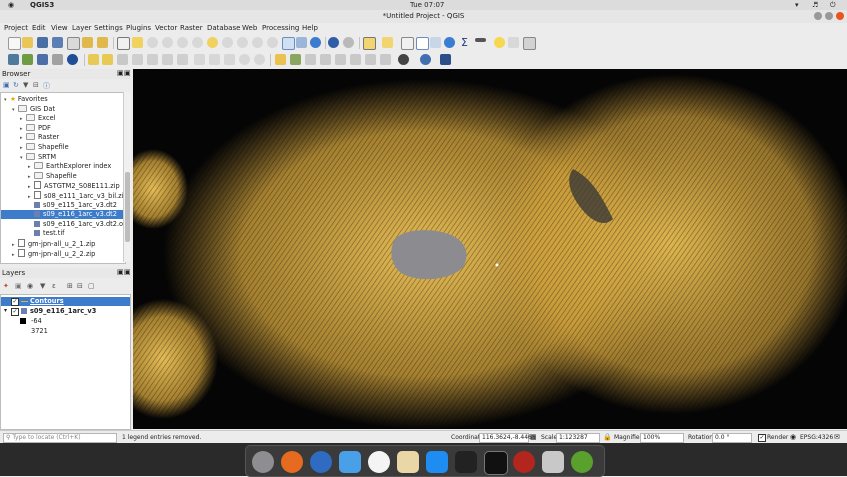  What do you see at coordinates (435, 42) in the screenshot?
I see `field-calculator-icon` at bounding box center [435, 42].